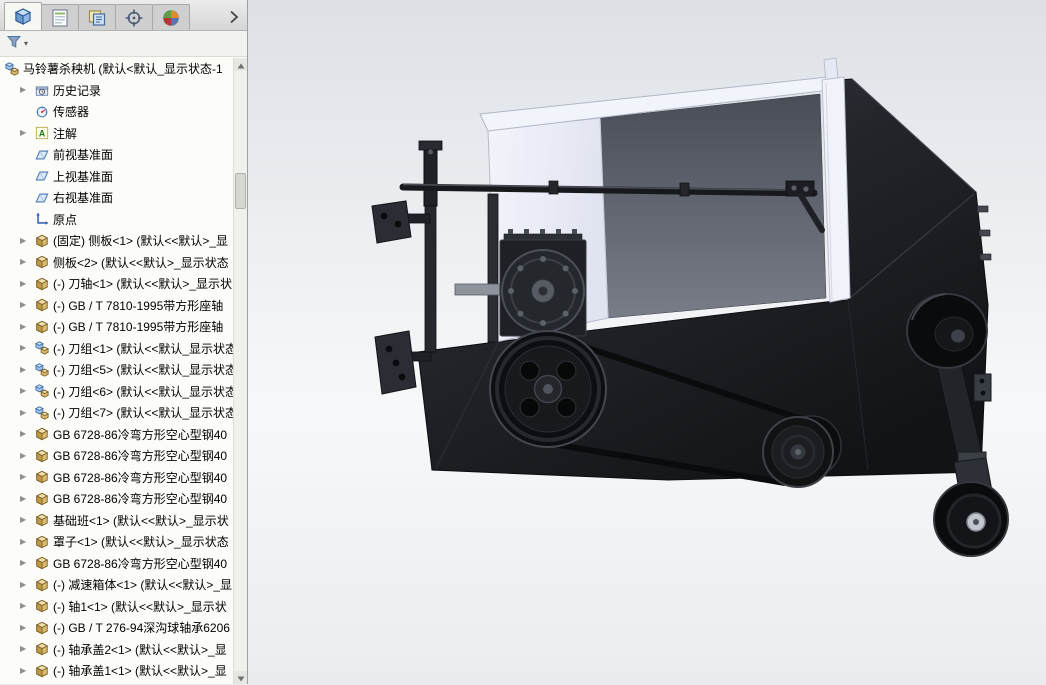 This screenshot has width=1046, height=685. Describe the element at coordinates (117, 521) in the screenshot. I see `tree-item: ▶ 基础班<1> (默认<<默认>_显示状` at that location.